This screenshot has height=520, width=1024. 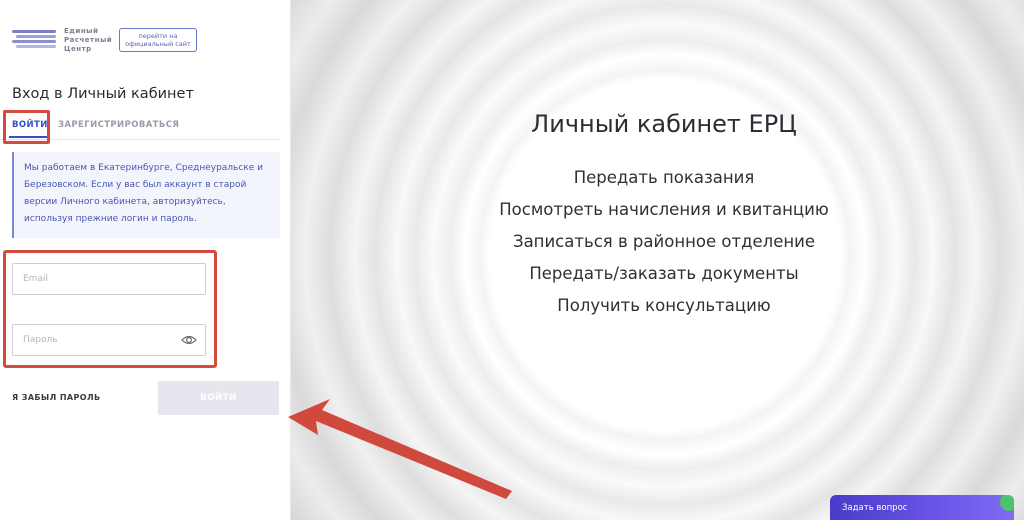 What do you see at coordinates (56, 397) in the screenshot?
I see `forgot-password-link: Я ЗАБЫЛ ПАРОЛЬ` at bounding box center [56, 397].